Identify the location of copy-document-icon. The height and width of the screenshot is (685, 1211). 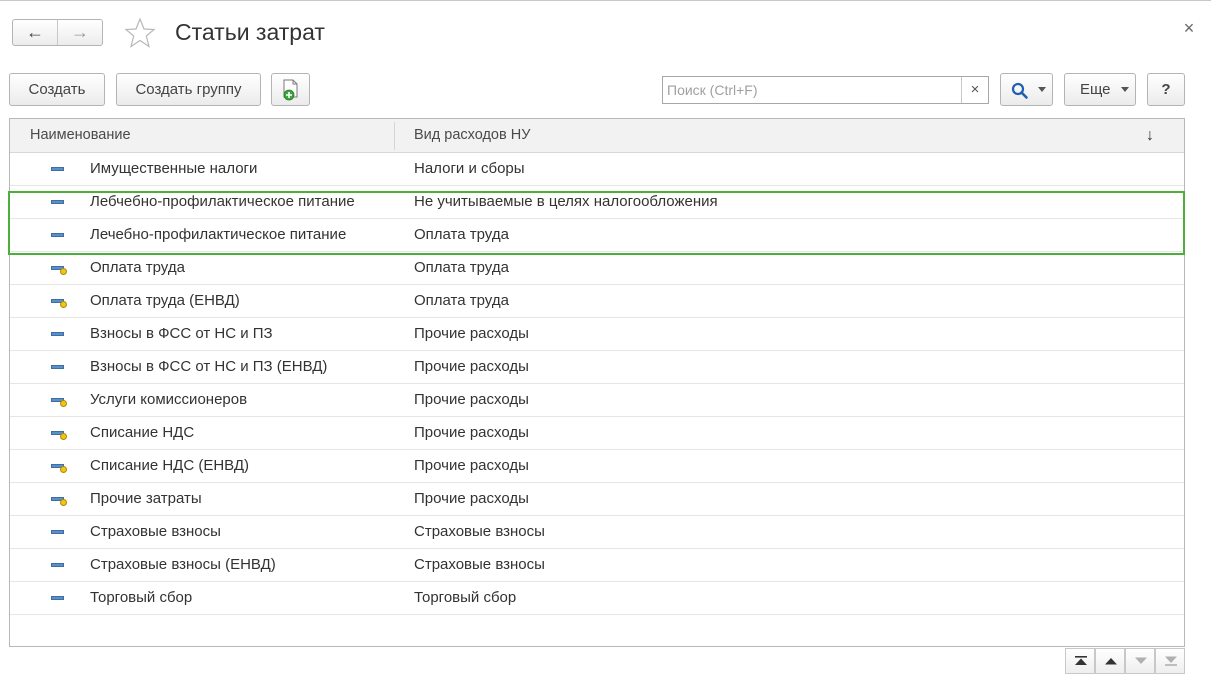
(290, 90).